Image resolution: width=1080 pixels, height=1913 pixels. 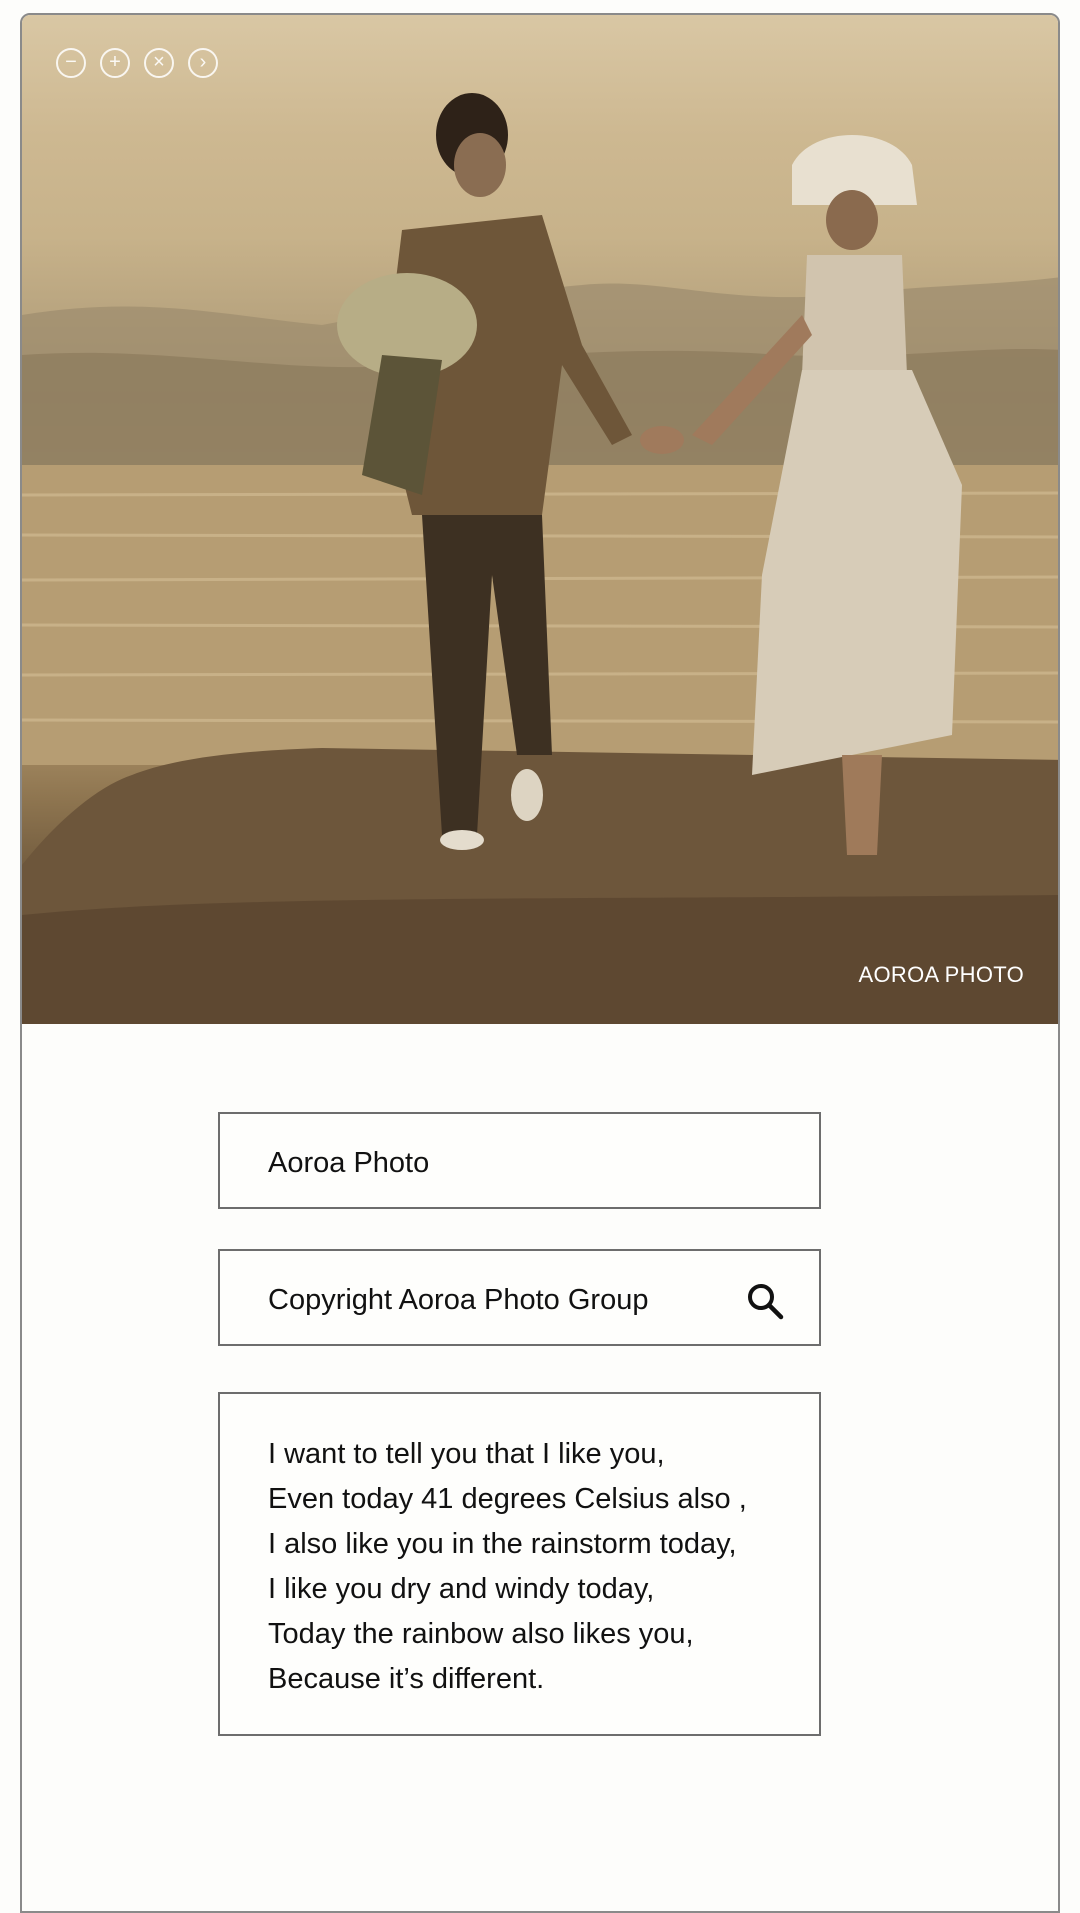 What do you see at coordinates (941, 974) in the screenshot?
I see `photo-watermark: AOROA PHOTO` at bounding box center [941, 974].